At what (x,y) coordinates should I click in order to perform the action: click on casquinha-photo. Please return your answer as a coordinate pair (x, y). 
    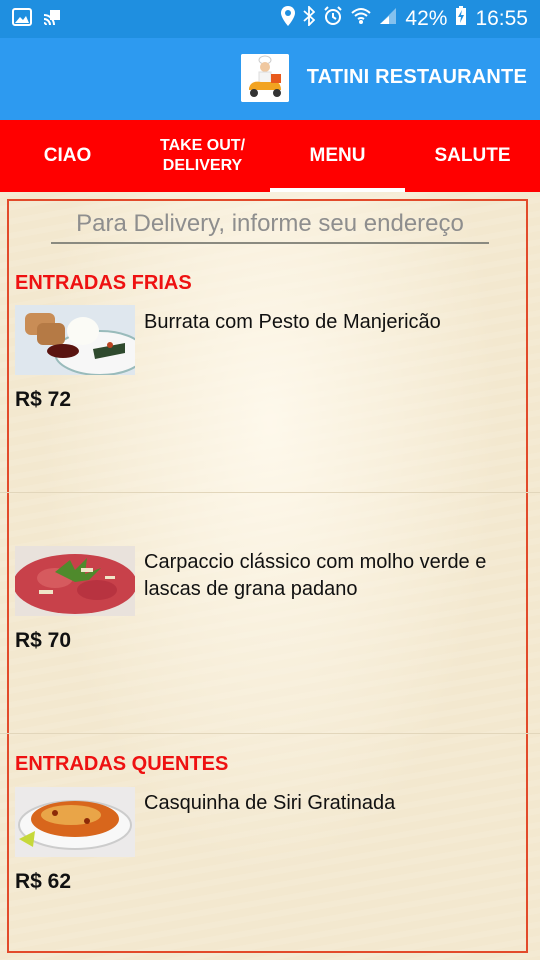
    Looking at the image, I should click on (75, 822).